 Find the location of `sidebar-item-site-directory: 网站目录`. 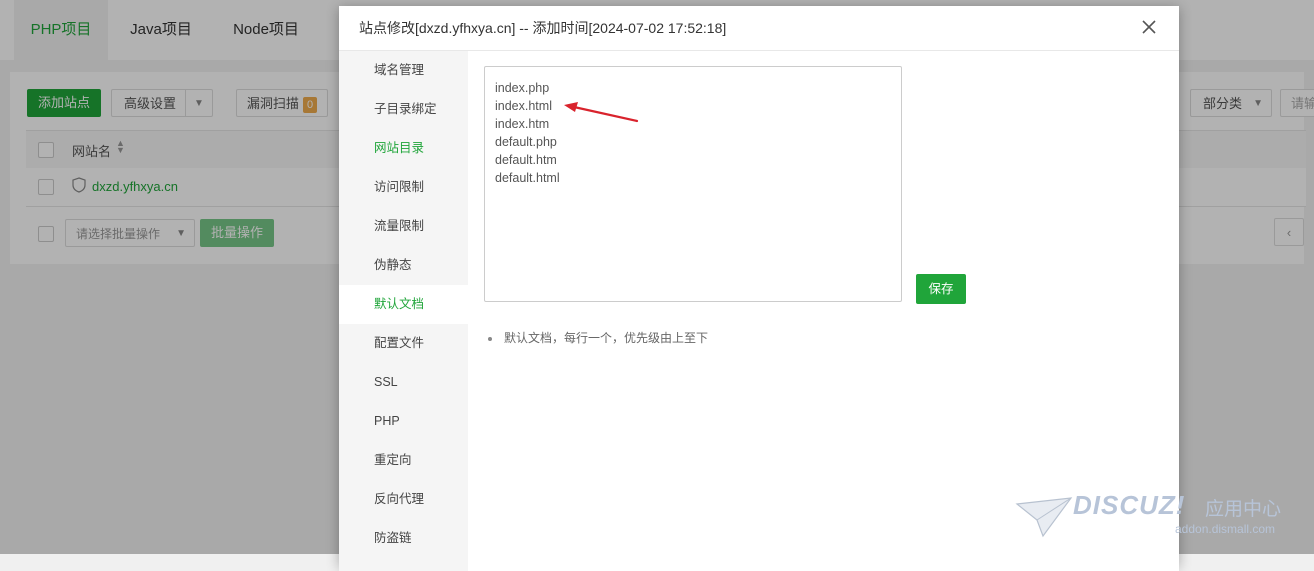

sidebar-item-site-directory: 网站目录 is located at coordinates (403, 148).